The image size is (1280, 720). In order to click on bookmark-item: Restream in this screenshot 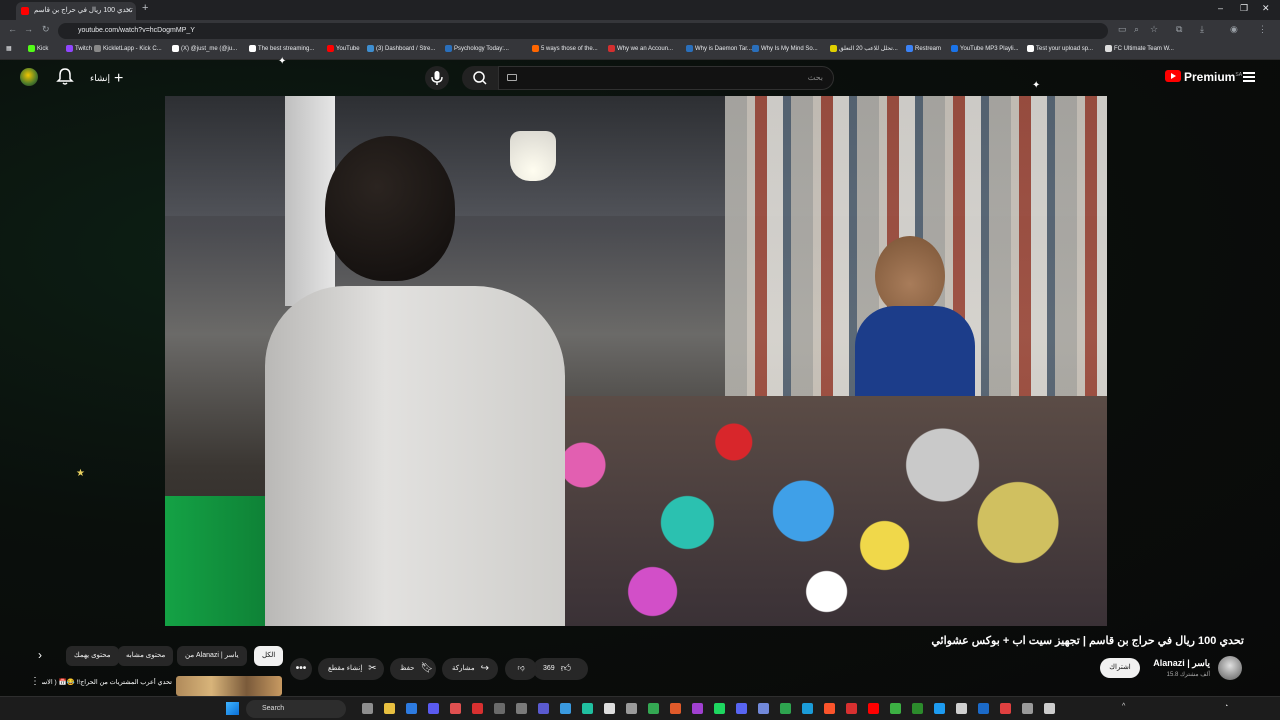, I will do `click(923, 48)`.